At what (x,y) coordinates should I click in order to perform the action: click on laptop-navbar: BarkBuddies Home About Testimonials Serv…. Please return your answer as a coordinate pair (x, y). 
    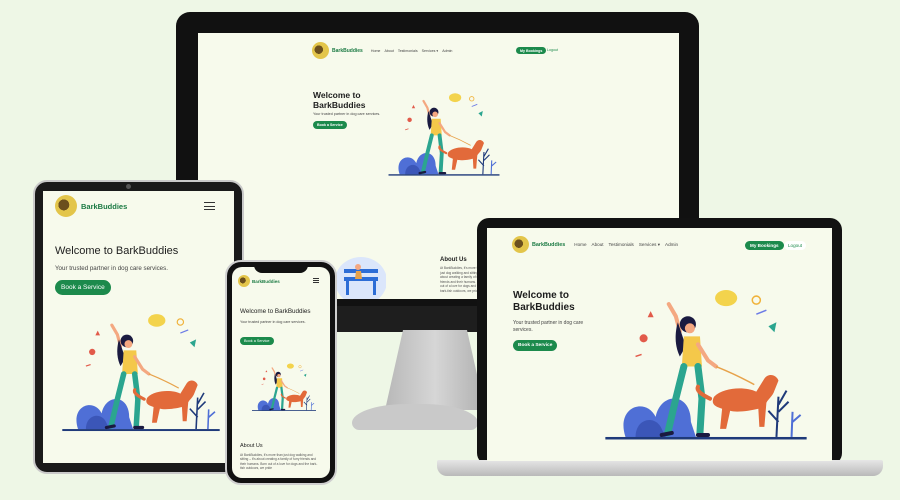
    Looking at the image, I should click on (595, 244).